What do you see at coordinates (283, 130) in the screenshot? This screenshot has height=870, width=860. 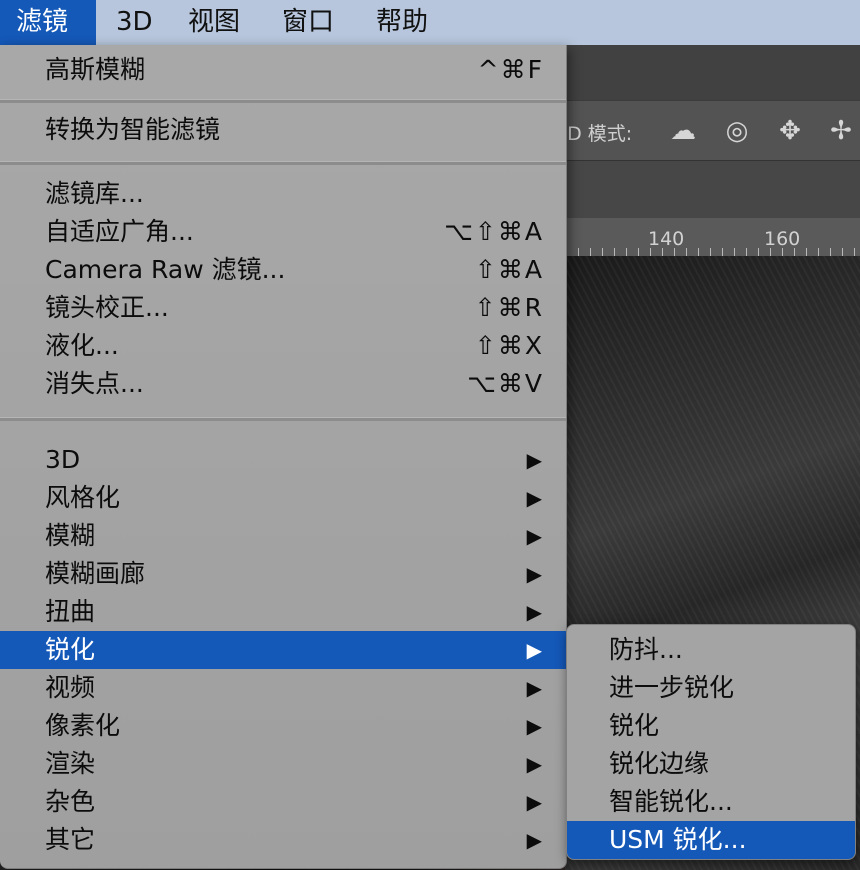 I see `menu-item-convert-smart-filter: 转换为智能滤镜` at bounding box center [283, 130].